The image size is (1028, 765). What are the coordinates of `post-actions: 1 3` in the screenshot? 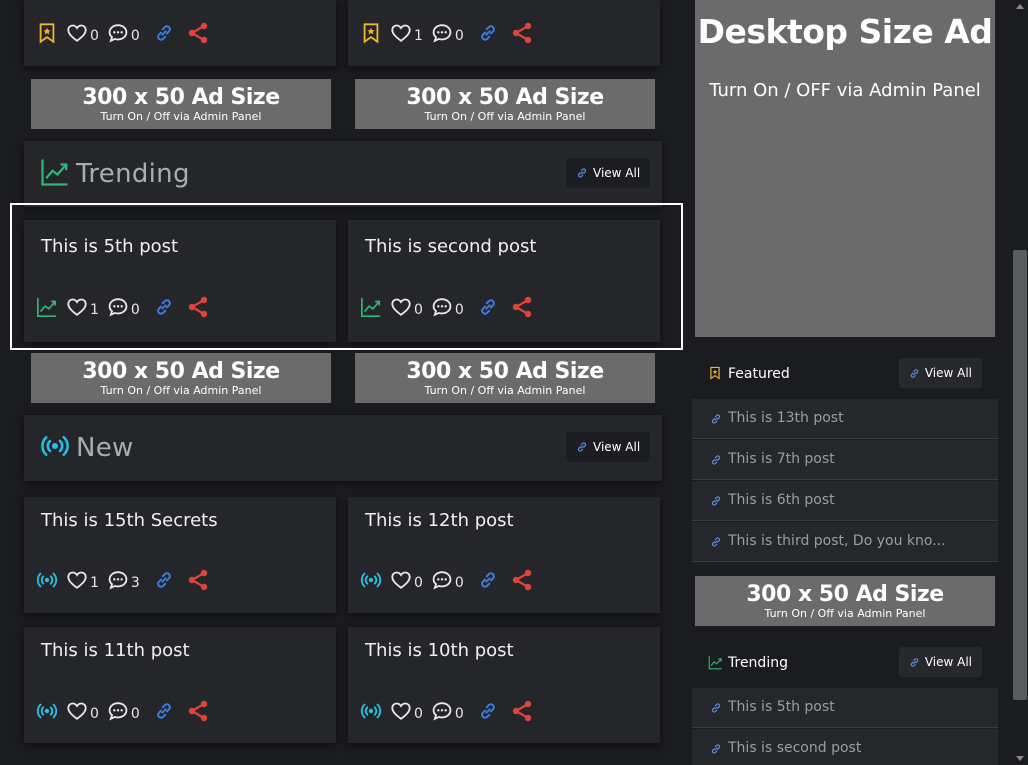 It's located at (127, 580).